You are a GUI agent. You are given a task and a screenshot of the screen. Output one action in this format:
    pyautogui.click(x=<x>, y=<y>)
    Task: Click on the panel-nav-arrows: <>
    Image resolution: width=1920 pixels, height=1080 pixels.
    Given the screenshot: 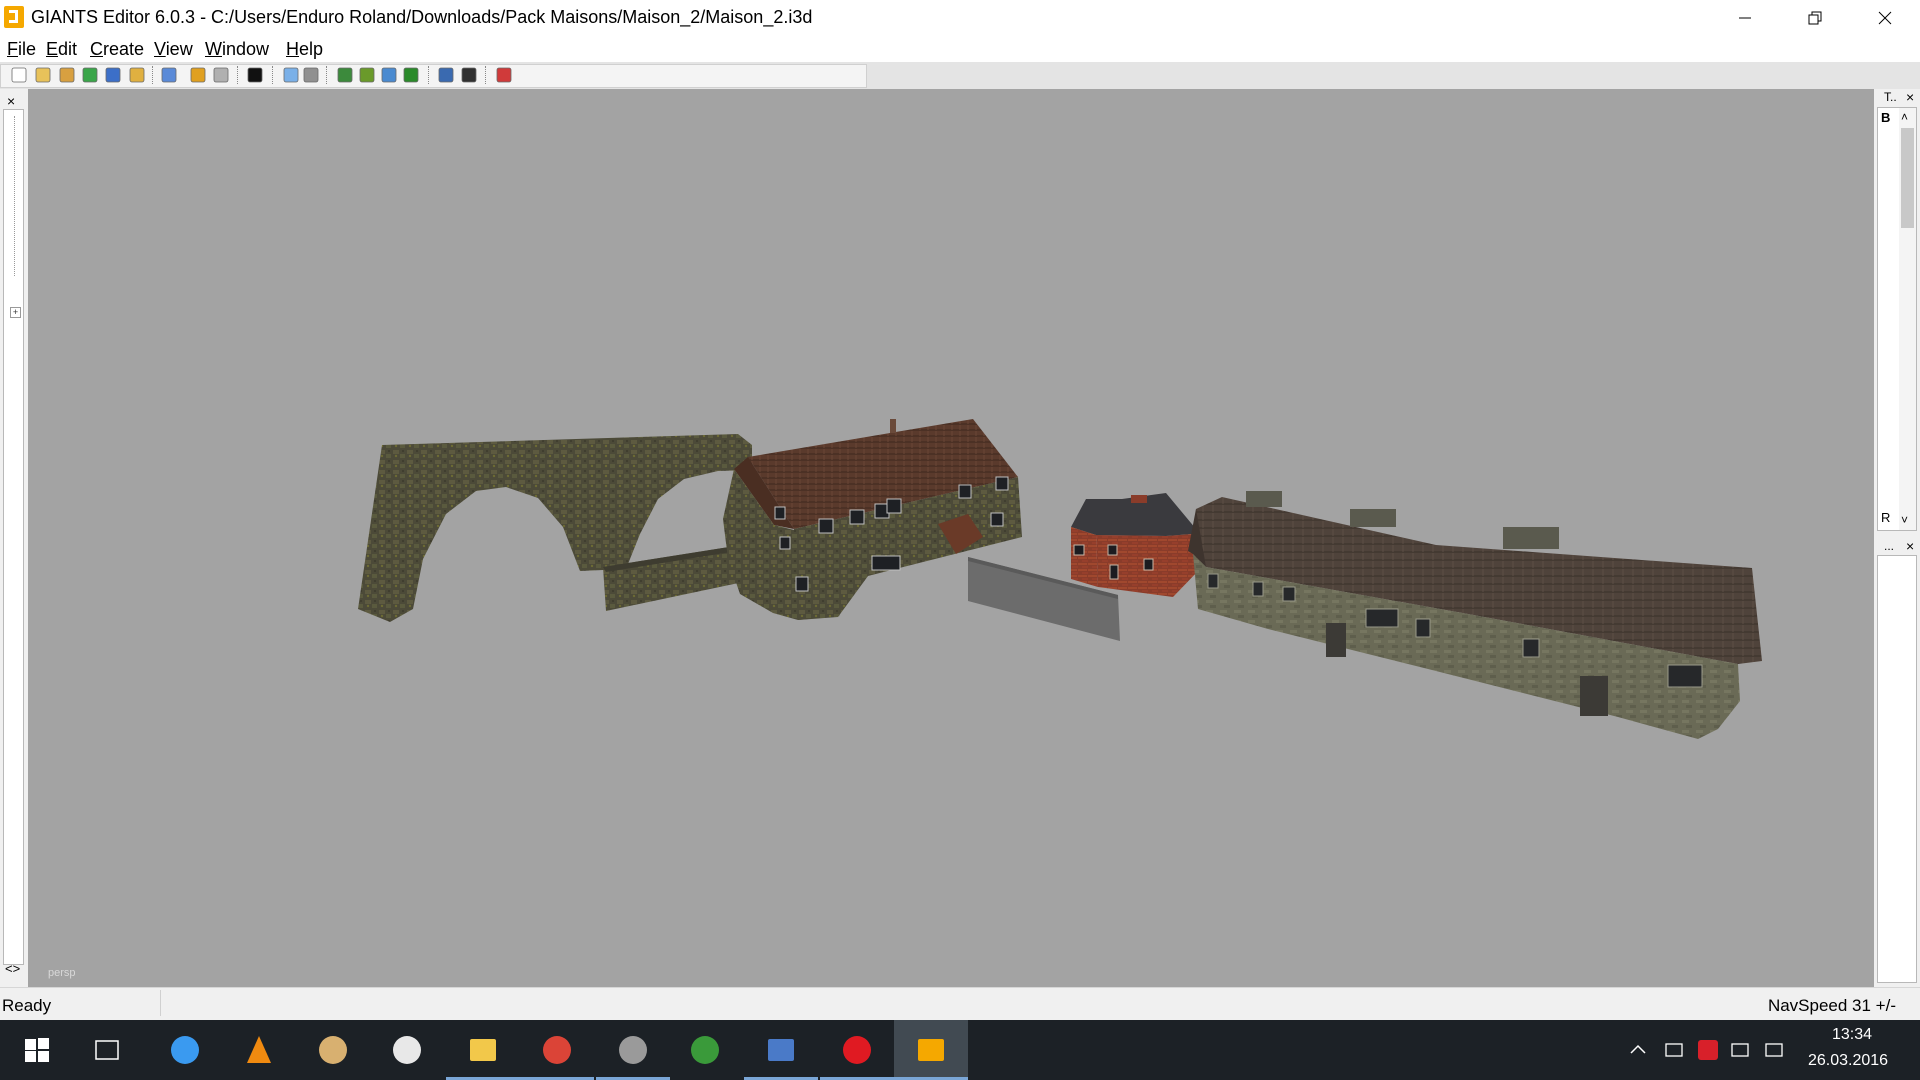 What is the action you would take?
    pyautogui.click(x=12, y=968)
    